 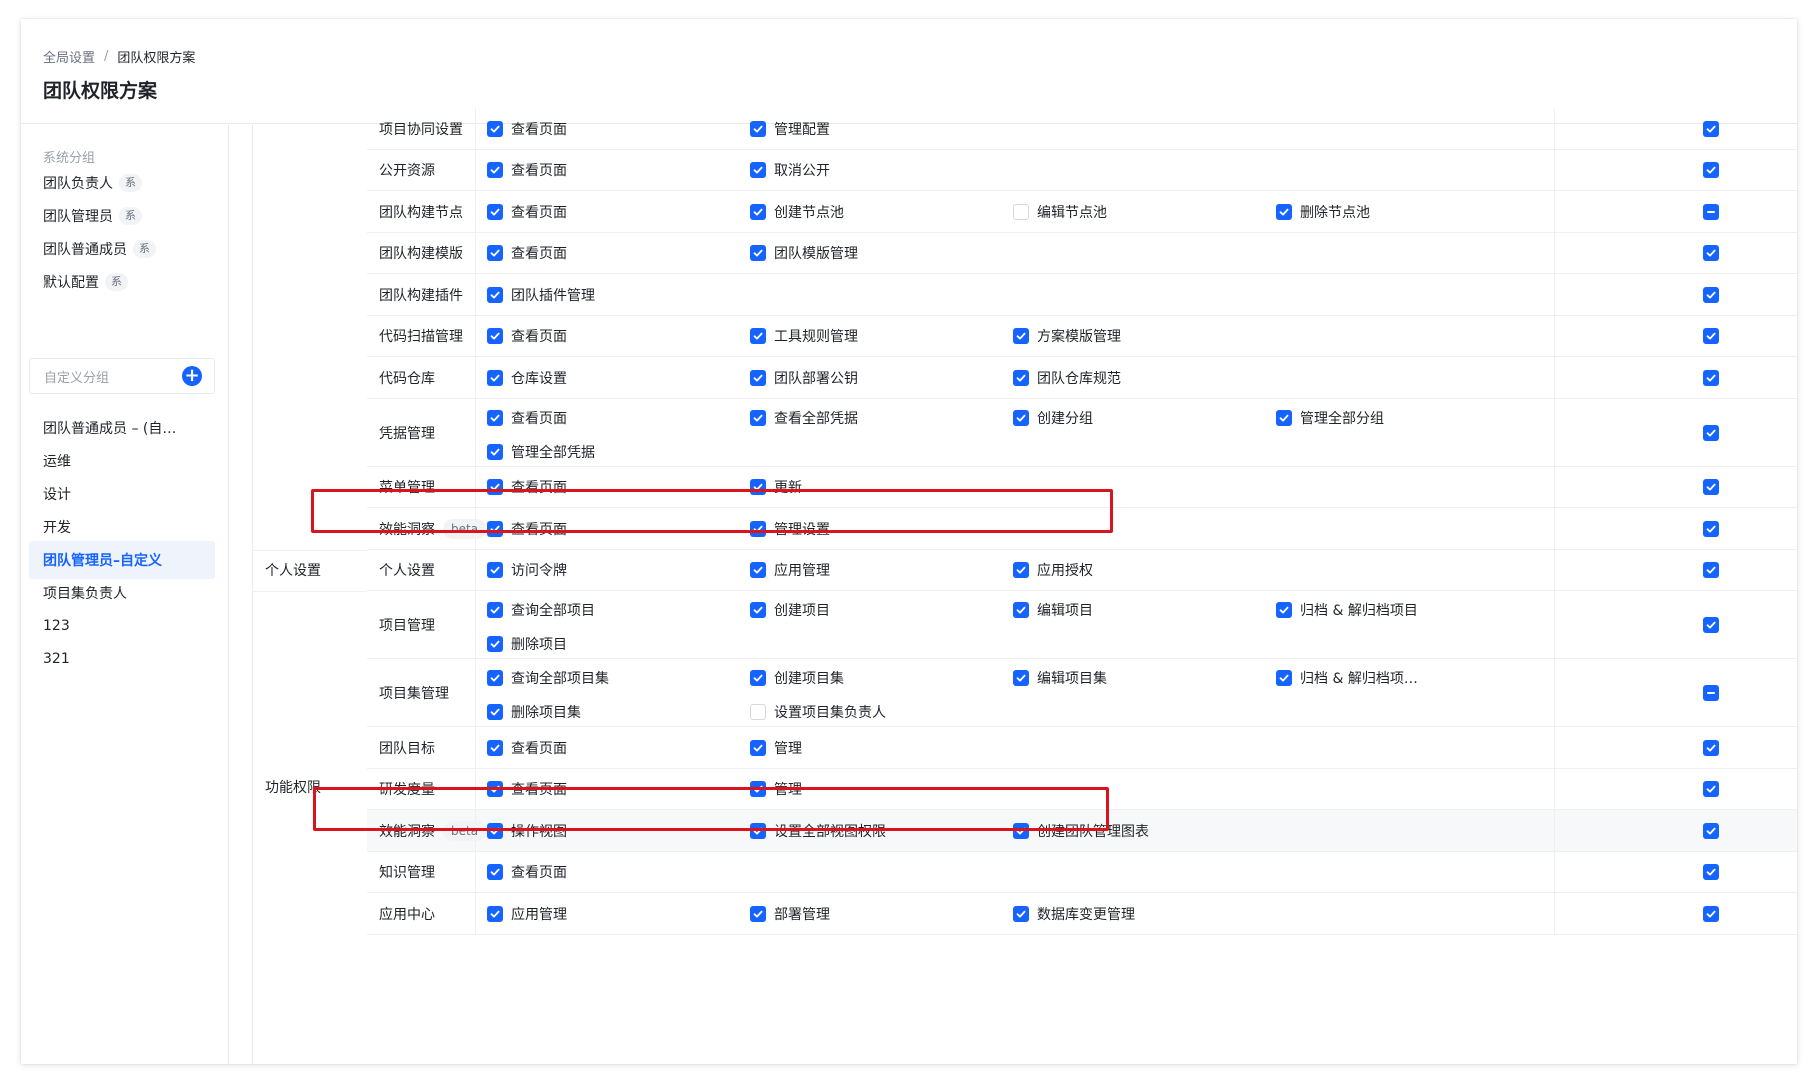 I want to click on permission-option: 部署管理, so click(x=790, y=914).